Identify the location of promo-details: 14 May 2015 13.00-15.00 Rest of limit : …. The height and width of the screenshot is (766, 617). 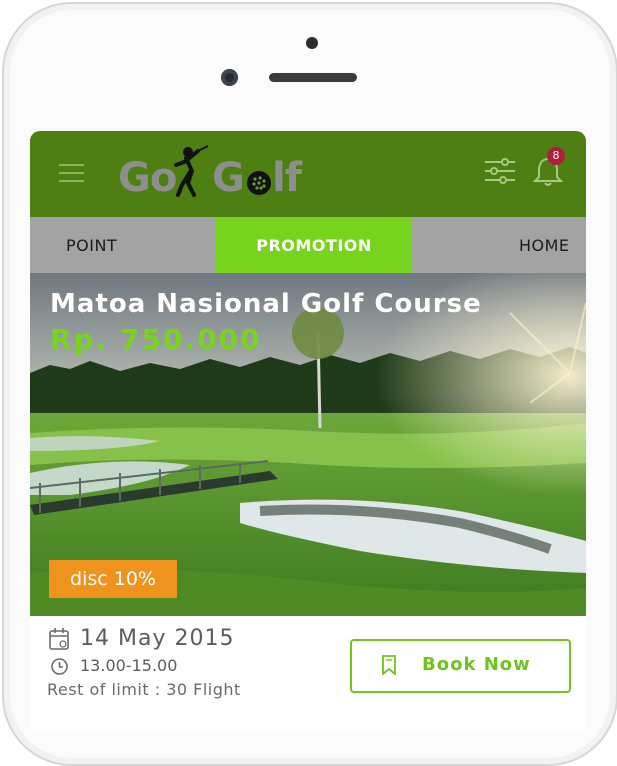
(308, 673).